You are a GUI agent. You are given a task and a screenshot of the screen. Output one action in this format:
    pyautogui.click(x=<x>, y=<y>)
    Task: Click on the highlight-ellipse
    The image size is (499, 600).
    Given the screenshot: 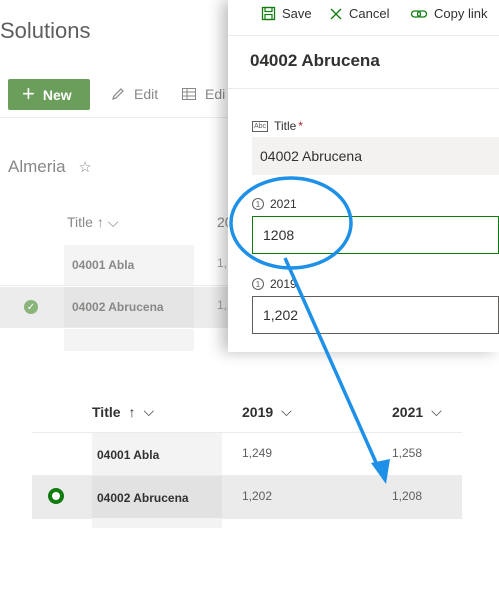 What is the action you would take?
    pyautogui.click(x=291, y=223)
    